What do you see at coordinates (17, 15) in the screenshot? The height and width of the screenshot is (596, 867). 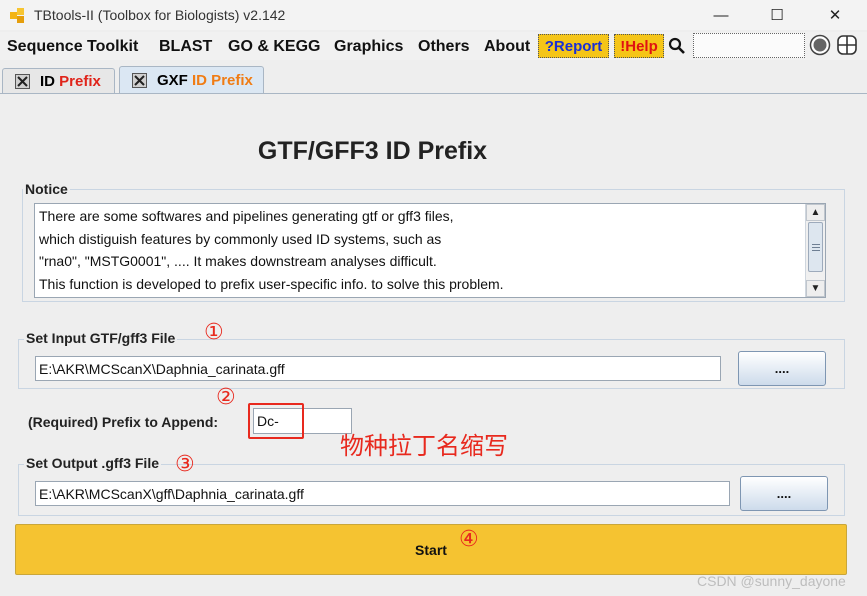 I see `tbtools-logo-icon` at bounding box center [17, 15].